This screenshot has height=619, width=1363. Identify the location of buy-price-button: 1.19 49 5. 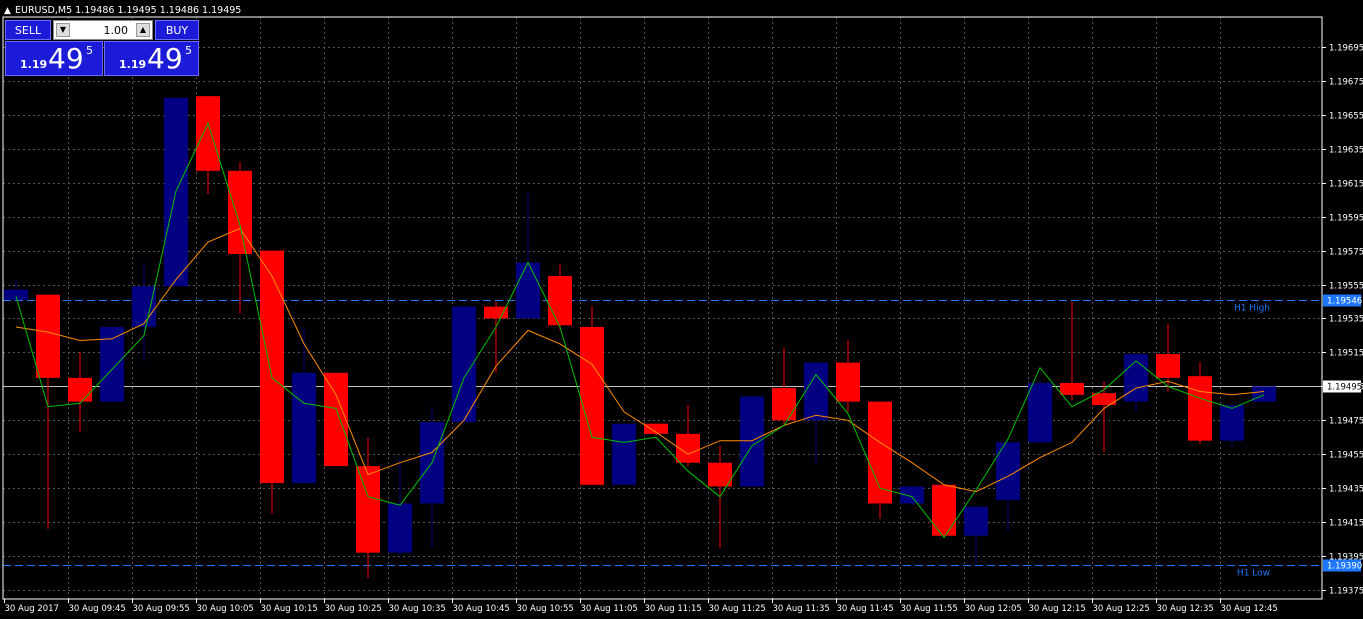
(151, 58).